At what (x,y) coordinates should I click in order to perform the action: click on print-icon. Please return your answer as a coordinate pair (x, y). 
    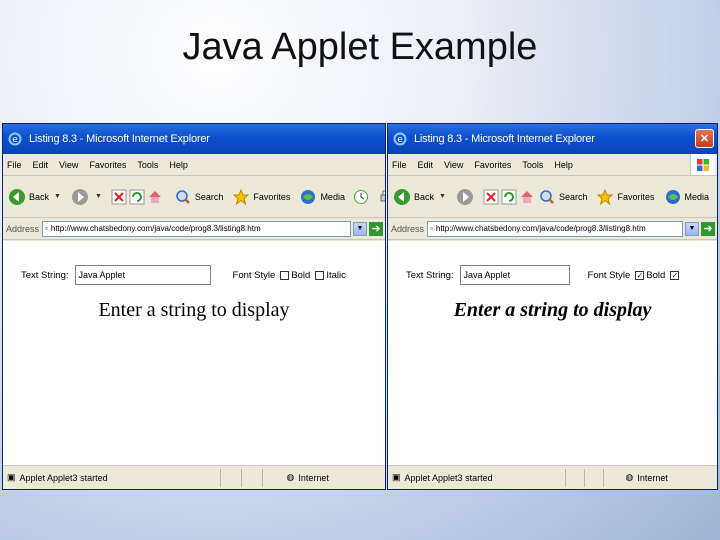
    Looking at the image, I should click on (382, 197).